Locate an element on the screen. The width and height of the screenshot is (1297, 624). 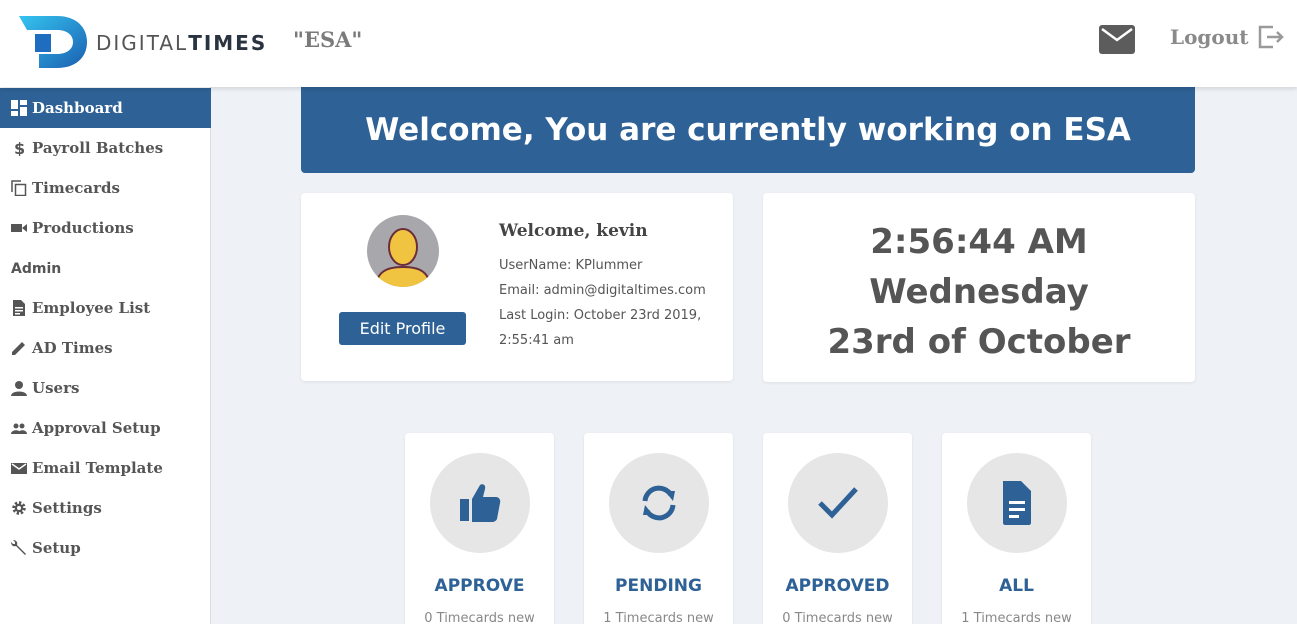
sidebar-item-settings: Settings is located at coordinates (105, 508).